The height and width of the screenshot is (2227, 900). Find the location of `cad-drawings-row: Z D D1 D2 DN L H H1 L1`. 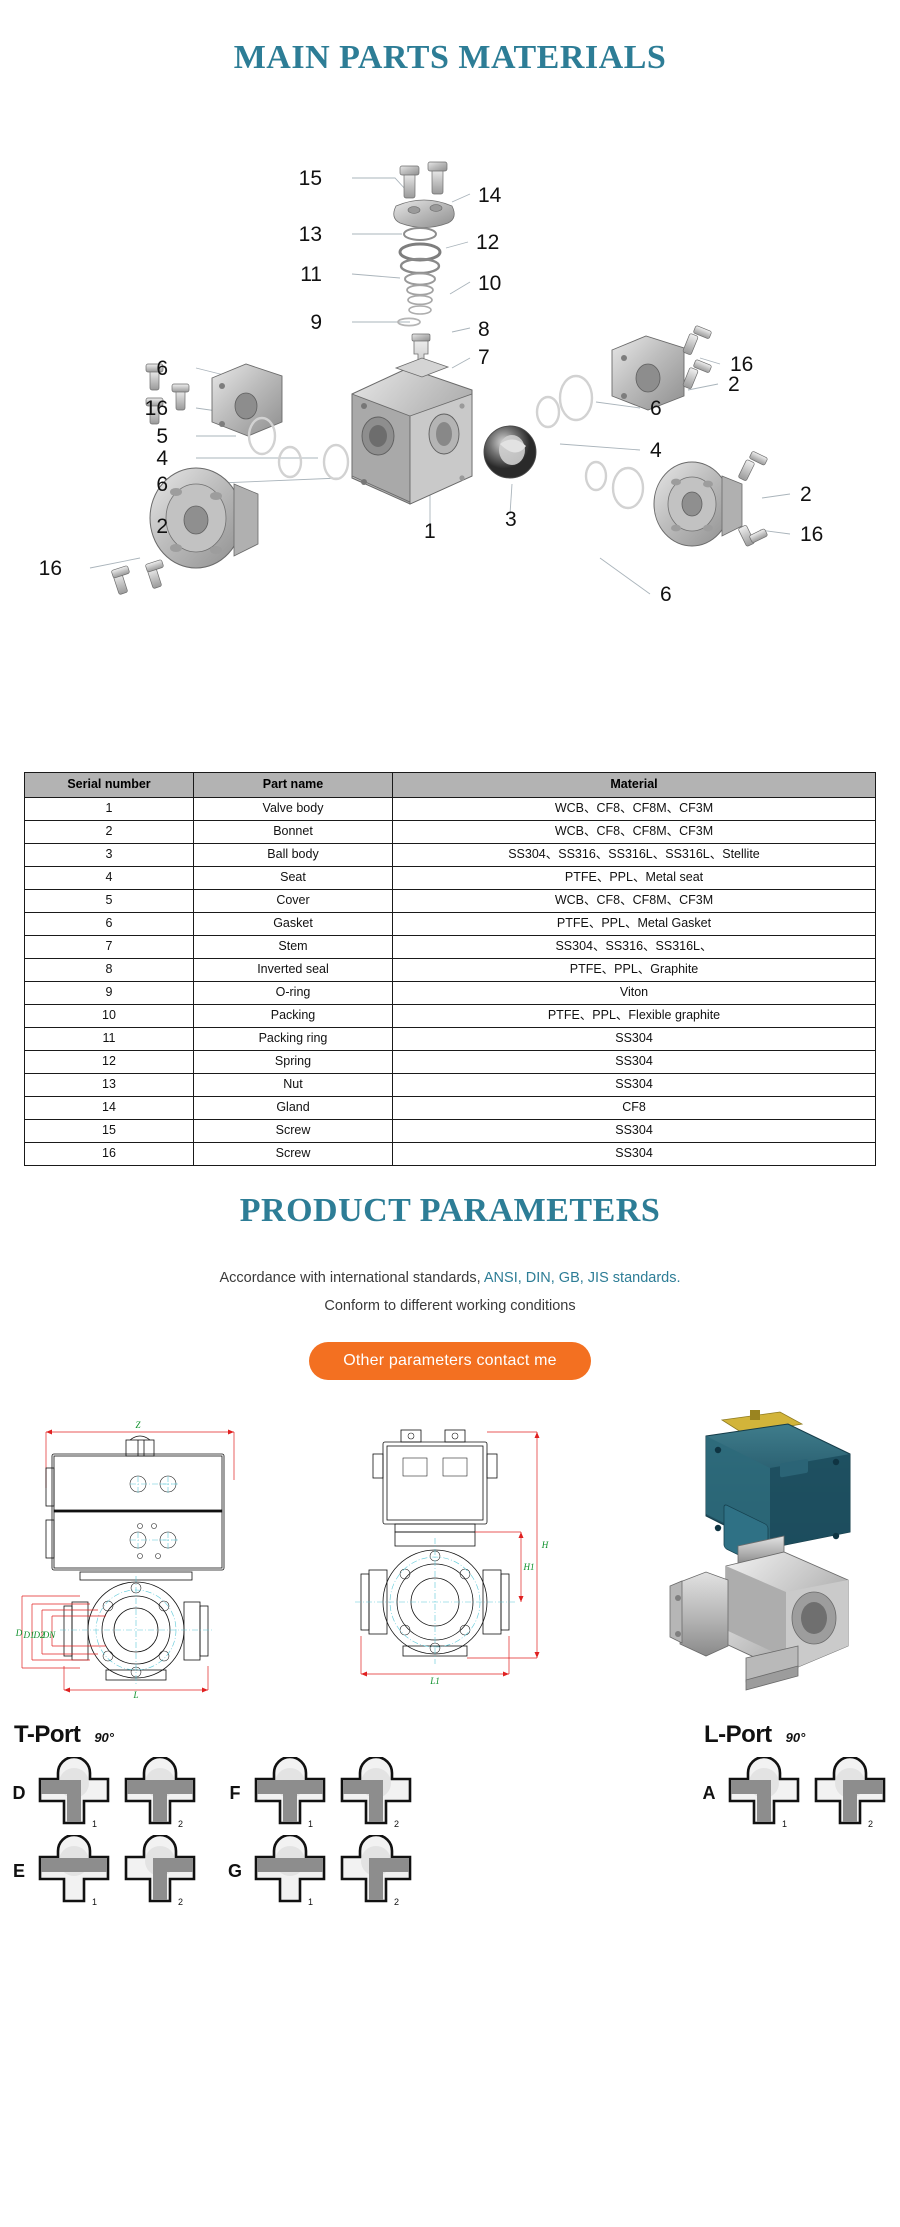

cad-drawings-row: Z D D1 D2 DN L H H1 L1 is located at coordinates (450, 1554).